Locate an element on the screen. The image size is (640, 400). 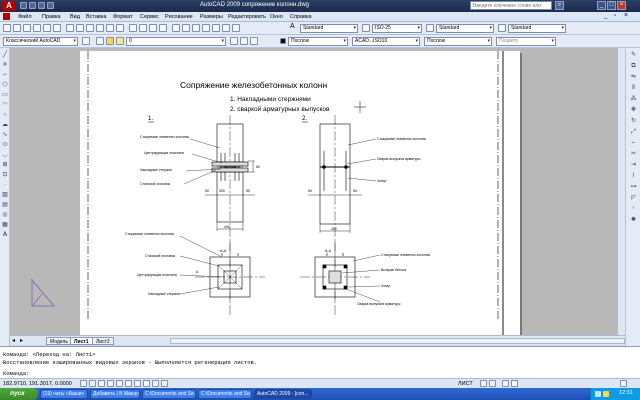
help-search-input: Введите ключевое слово или фразу is located at coordinates (511, 9).